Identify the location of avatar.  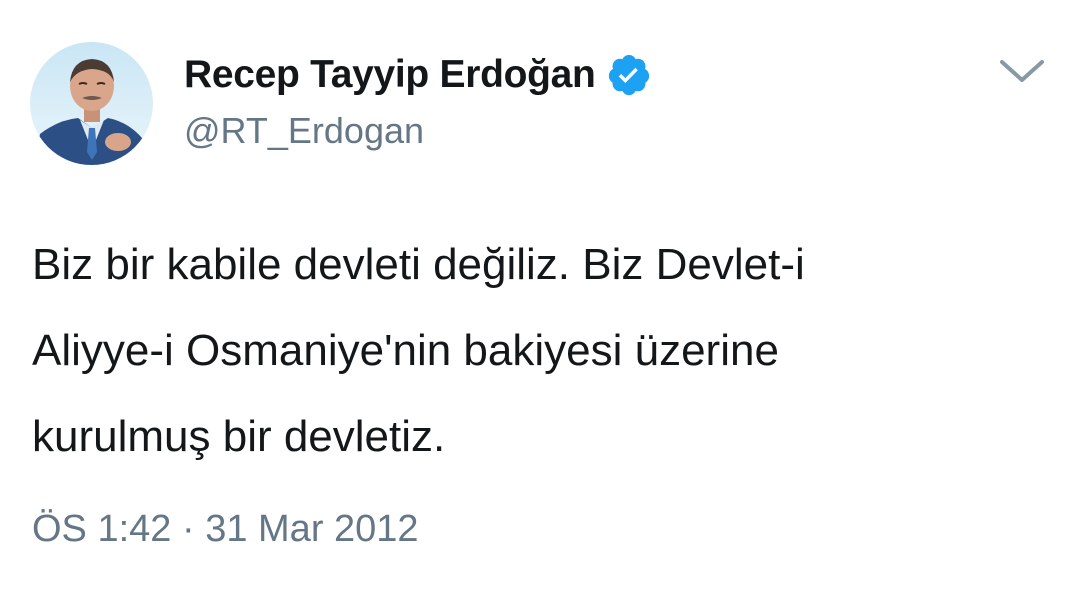
(91, 103).